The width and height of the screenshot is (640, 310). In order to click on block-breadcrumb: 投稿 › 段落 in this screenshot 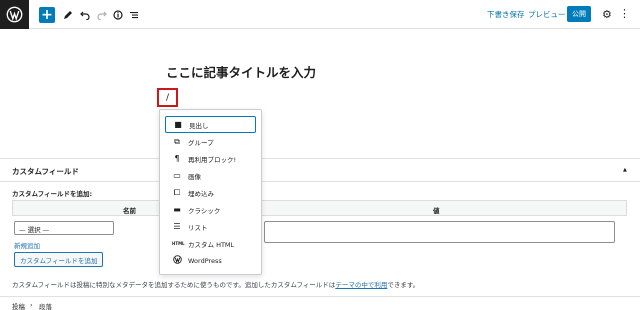, I will do `click(320, 303)`.